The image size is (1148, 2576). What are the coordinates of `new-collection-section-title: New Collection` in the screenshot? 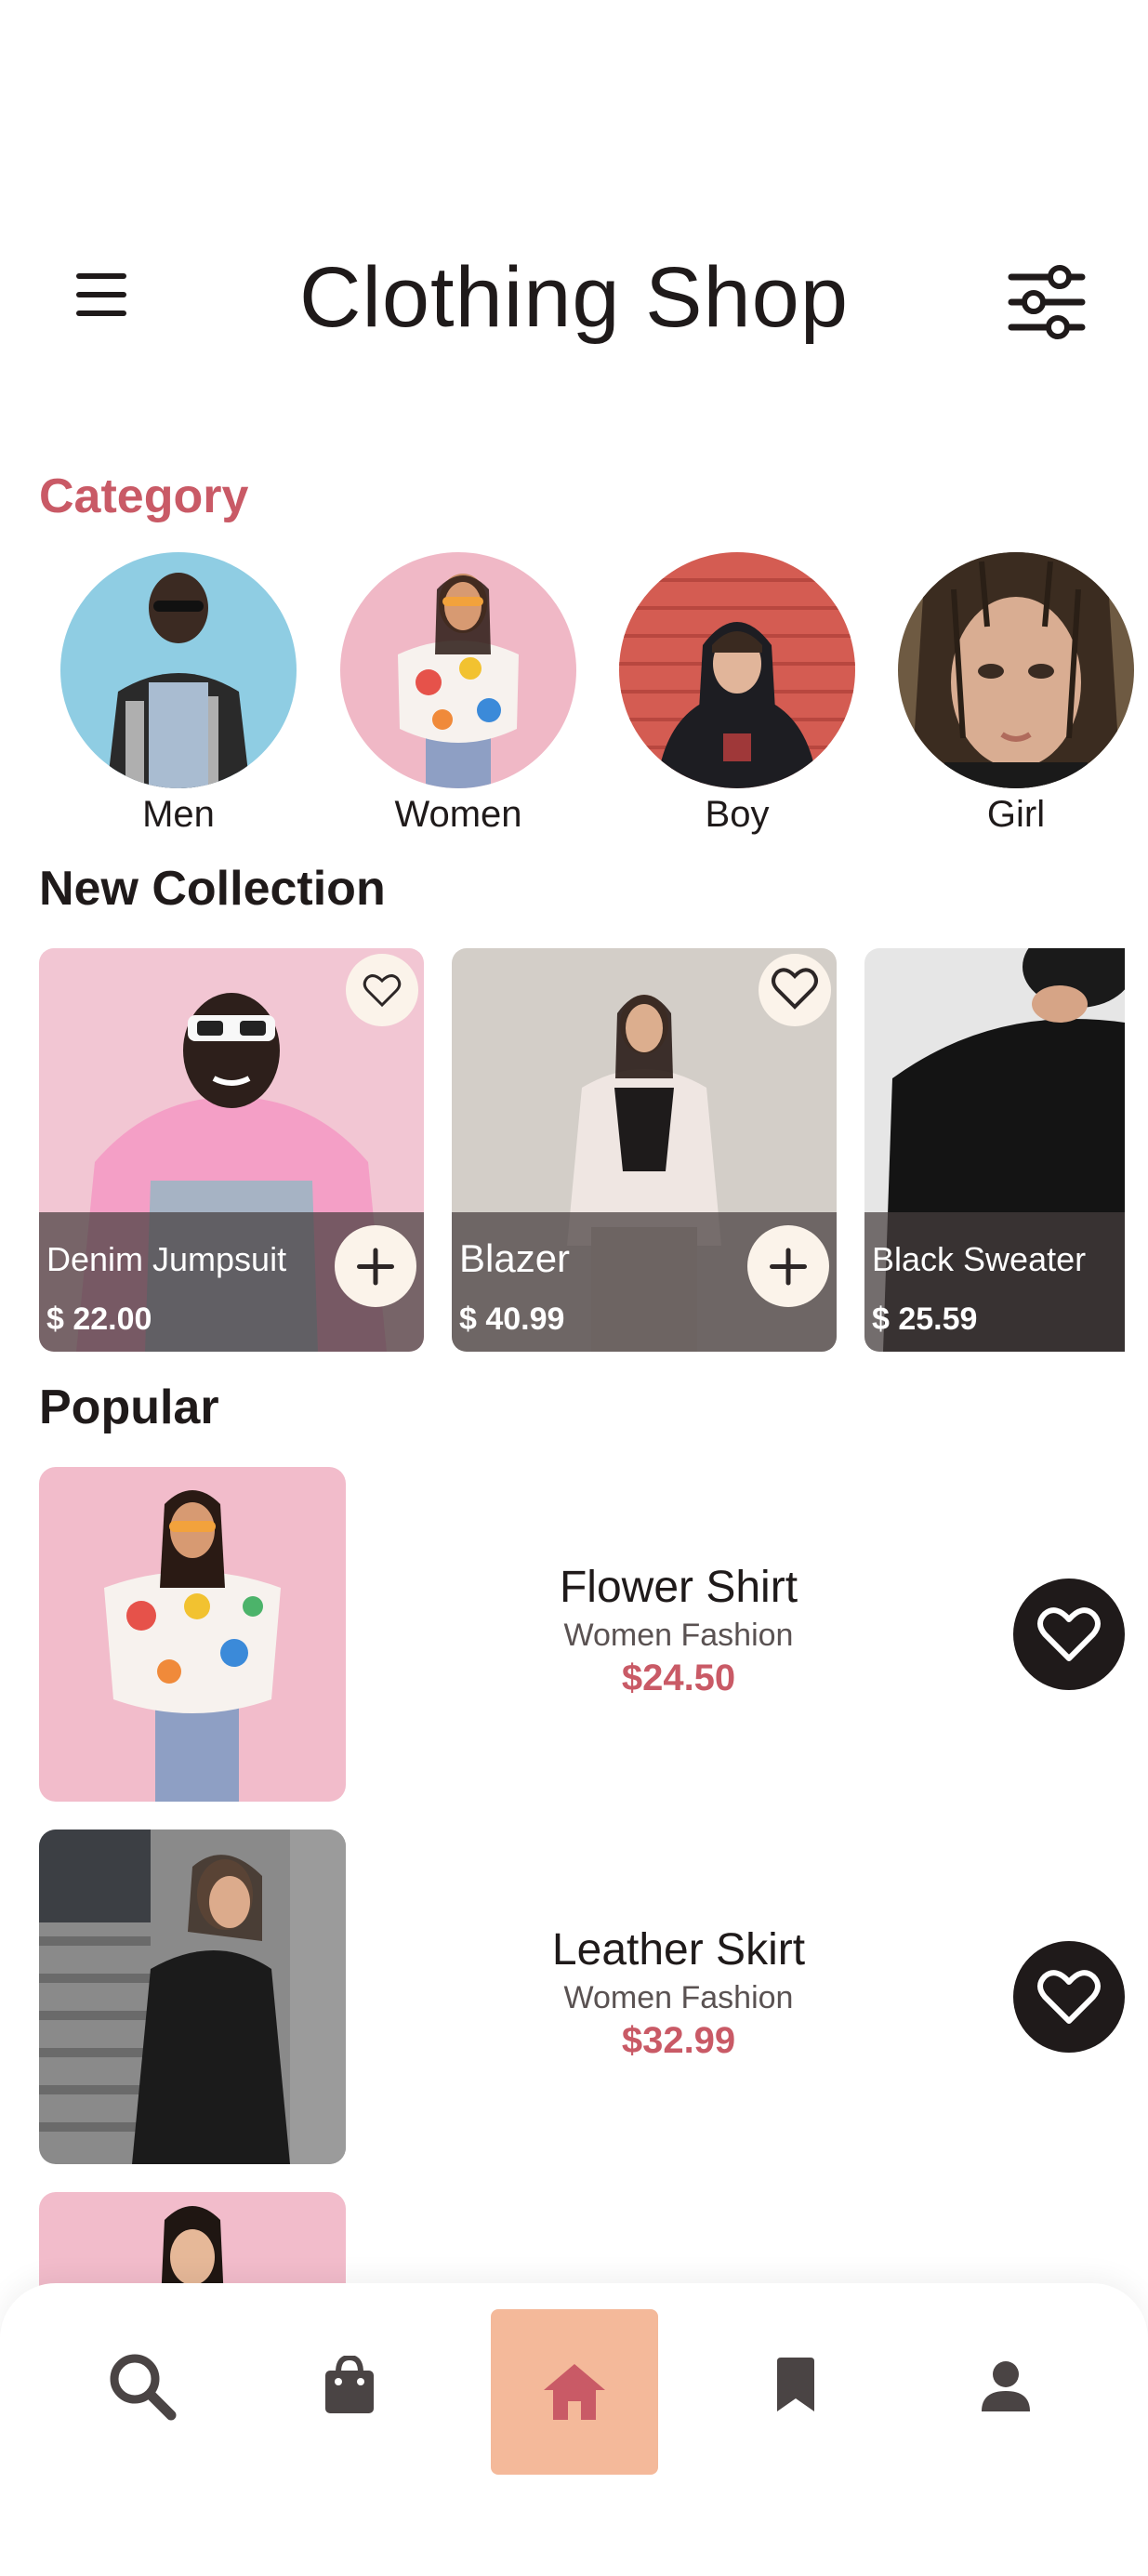 It's located at (213, 889).